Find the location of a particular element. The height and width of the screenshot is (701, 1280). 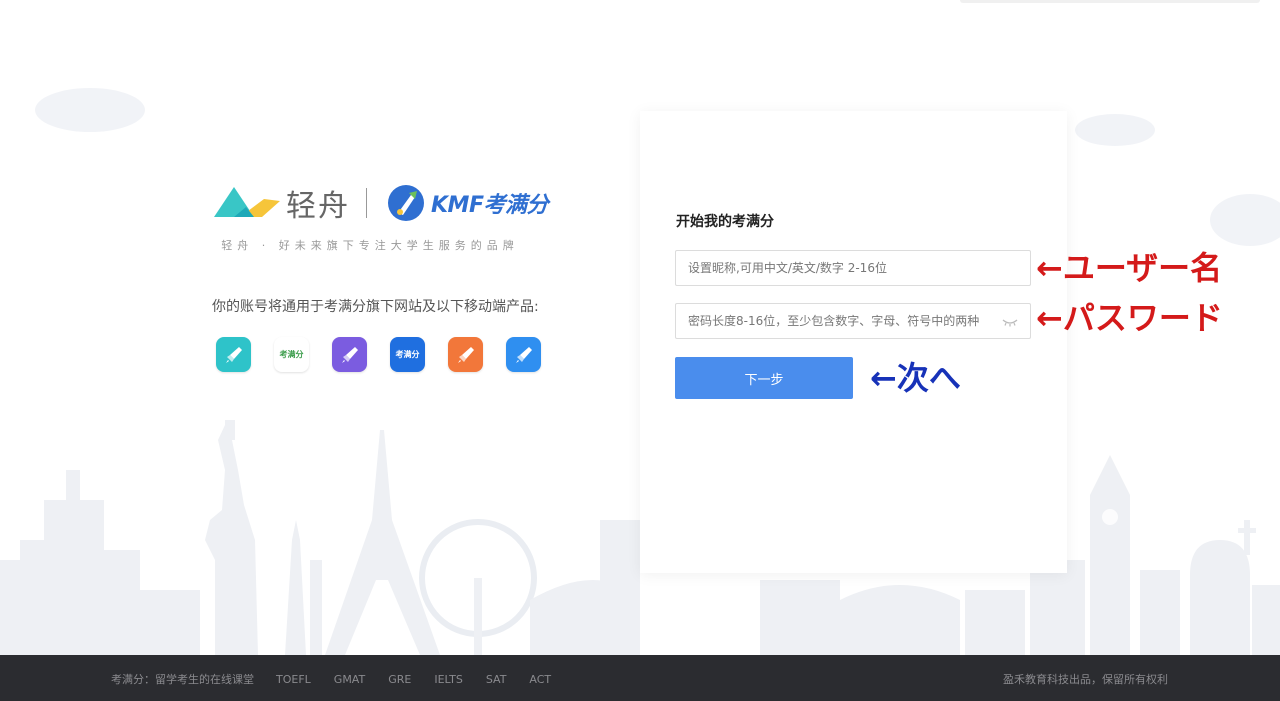

app-kmf-green: 考满分 is located at coordinates (291, 354).